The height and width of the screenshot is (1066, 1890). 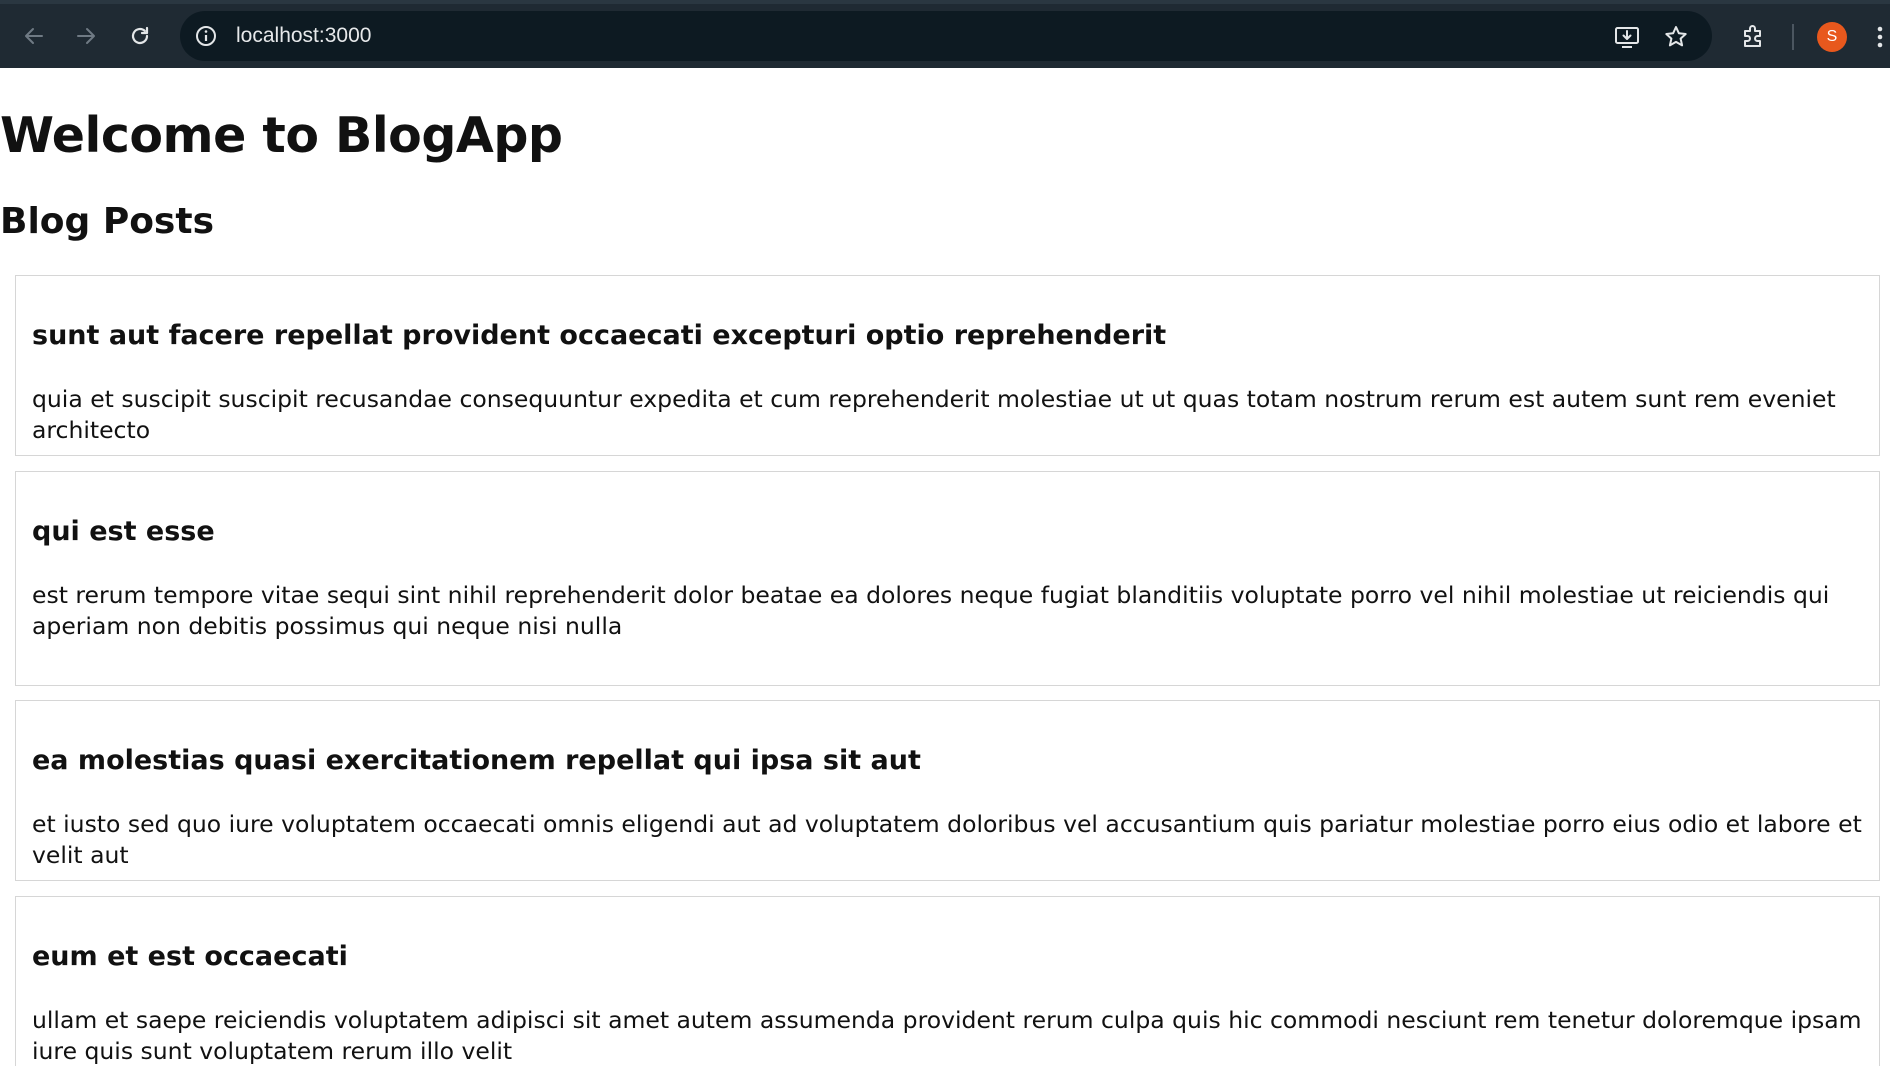 I want to click on browser-toolbar: localhost:3000 S, so click(x=945, y=34).